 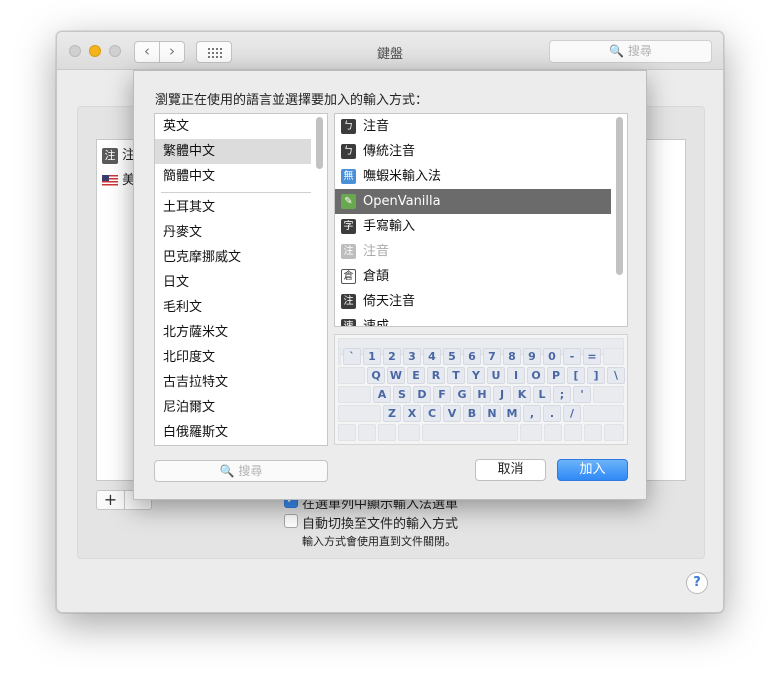 I want to click on keyboard-key: 1, so click(x=372, y=356).